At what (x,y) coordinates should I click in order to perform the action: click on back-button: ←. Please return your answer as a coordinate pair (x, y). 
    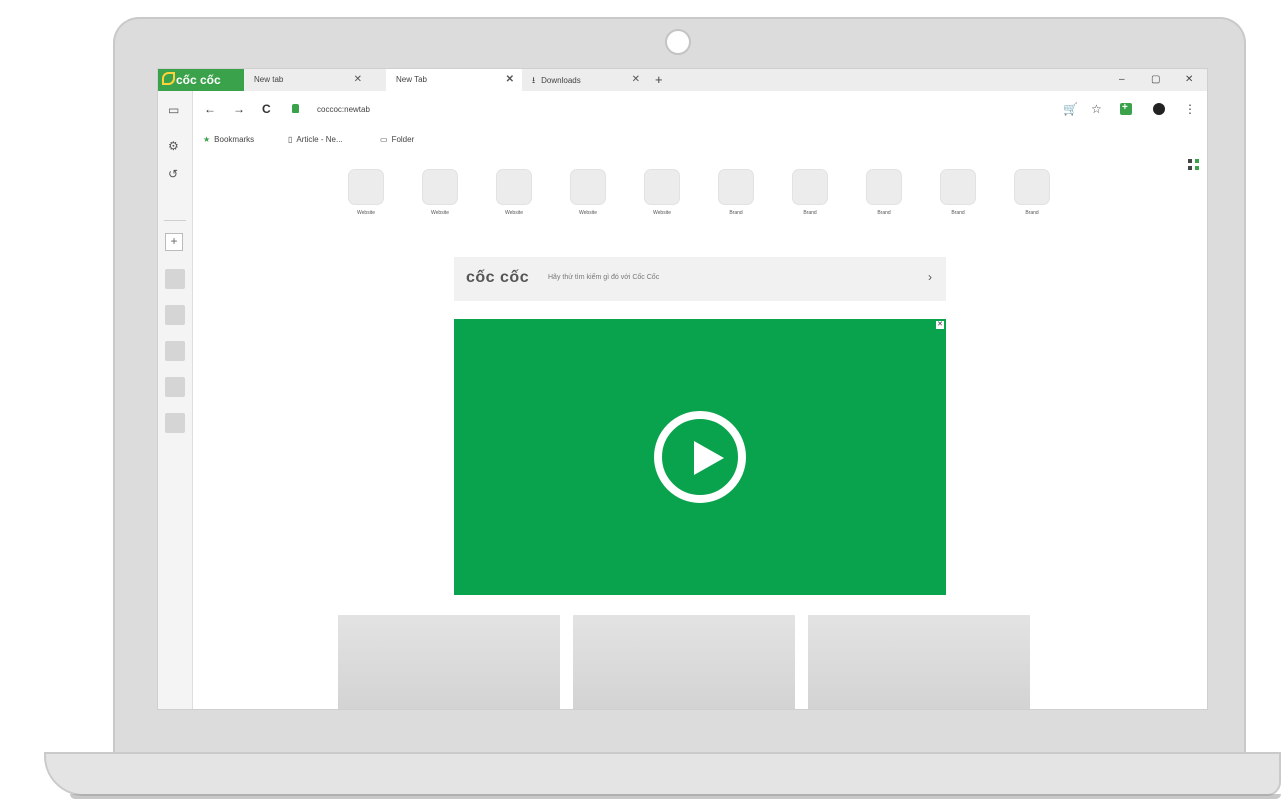
    Looking at the image, I should click on (210, 109).